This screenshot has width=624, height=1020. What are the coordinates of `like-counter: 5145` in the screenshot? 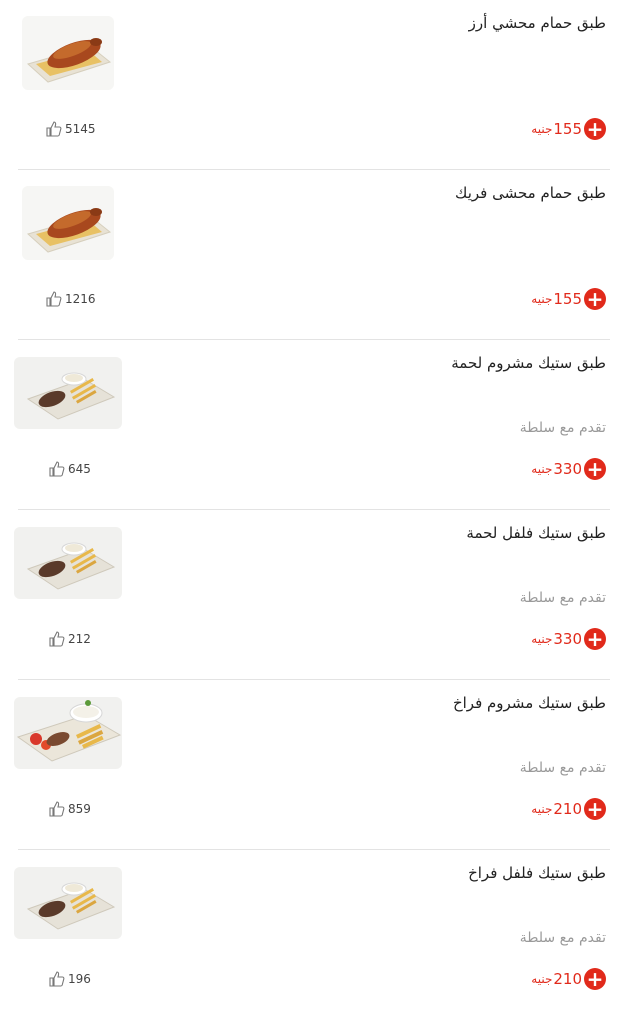 It's located at (70, 129).